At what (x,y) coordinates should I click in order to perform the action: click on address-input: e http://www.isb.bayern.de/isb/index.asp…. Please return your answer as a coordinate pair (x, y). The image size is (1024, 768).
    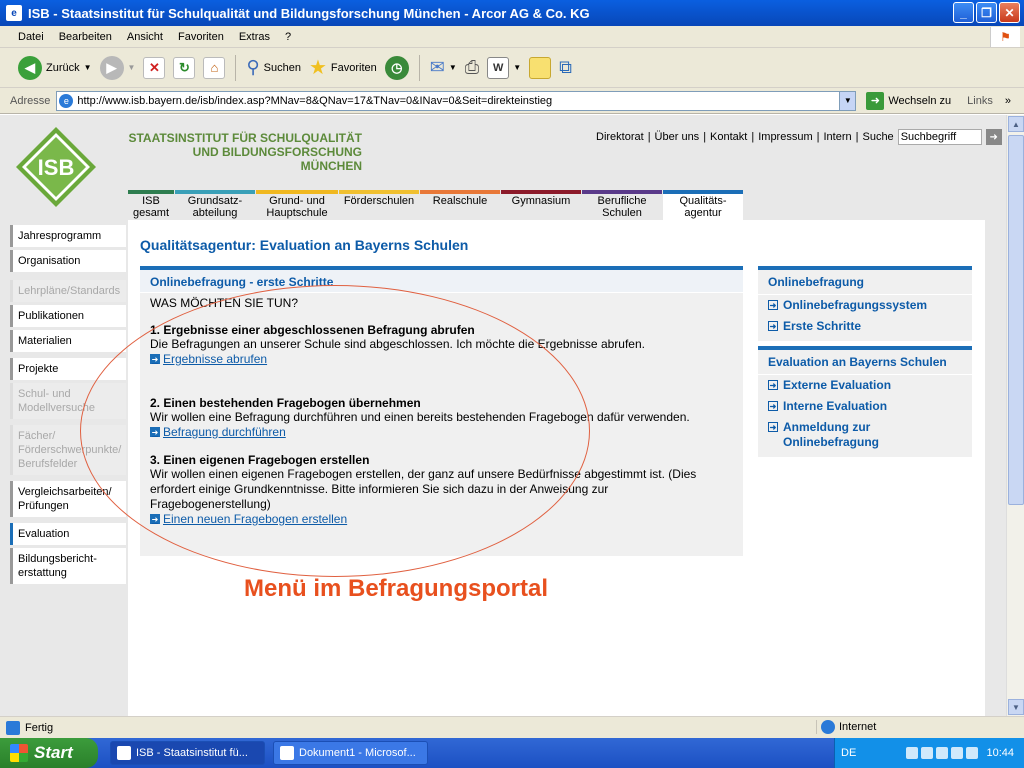
    Looking at the image, I should click on (456, 100).